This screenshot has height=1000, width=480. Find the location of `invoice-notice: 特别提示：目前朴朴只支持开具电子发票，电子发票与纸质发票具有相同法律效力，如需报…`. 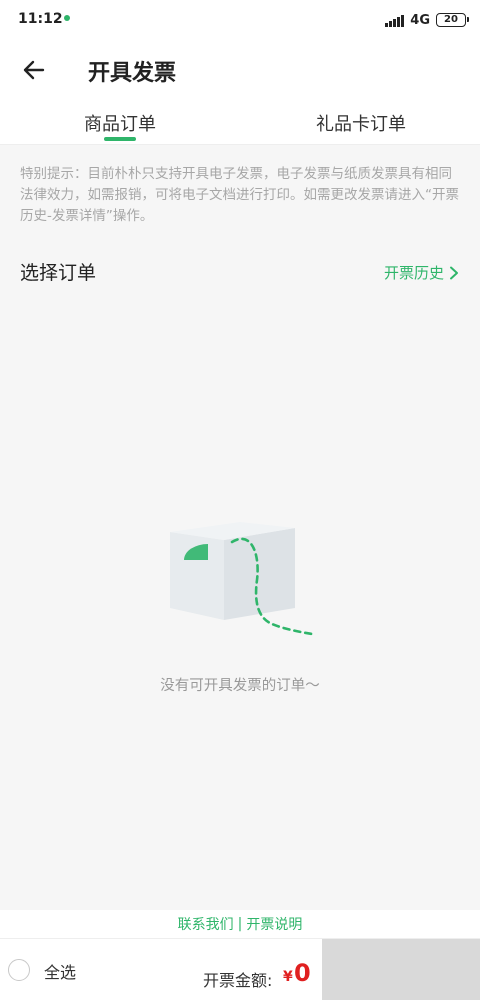

invoice-notice: 特别提示：目前朴朴只支持开具电子发票，电子发票与纸质发票具有相同法律效力，如需报… is located at coordinates (239, 195).